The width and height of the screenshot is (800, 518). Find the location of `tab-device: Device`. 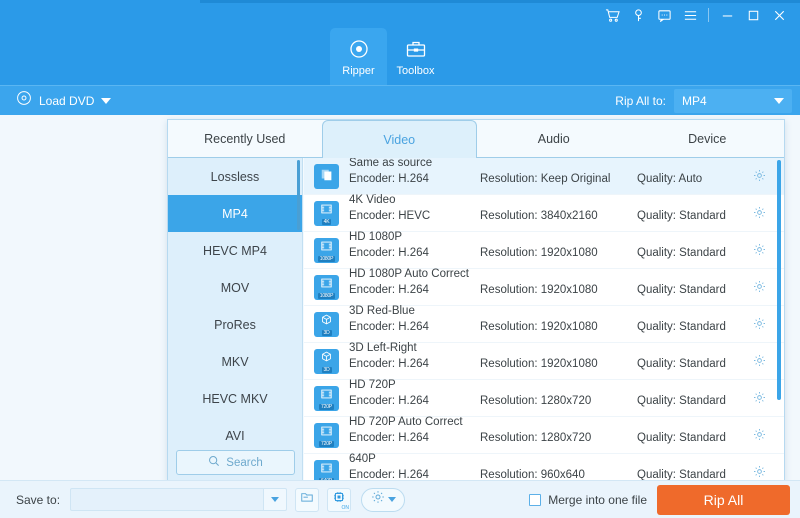

tab-device: Device is located at coordinates (708, 139).